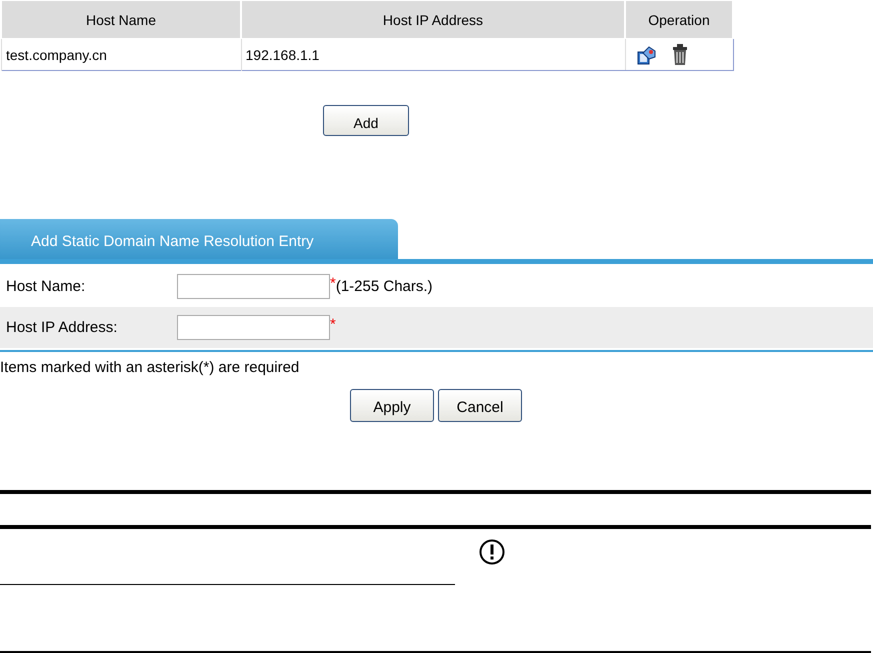 The width and height of the screenshot is (873, 653). I want to click on warning-icon, so click(492, 552).